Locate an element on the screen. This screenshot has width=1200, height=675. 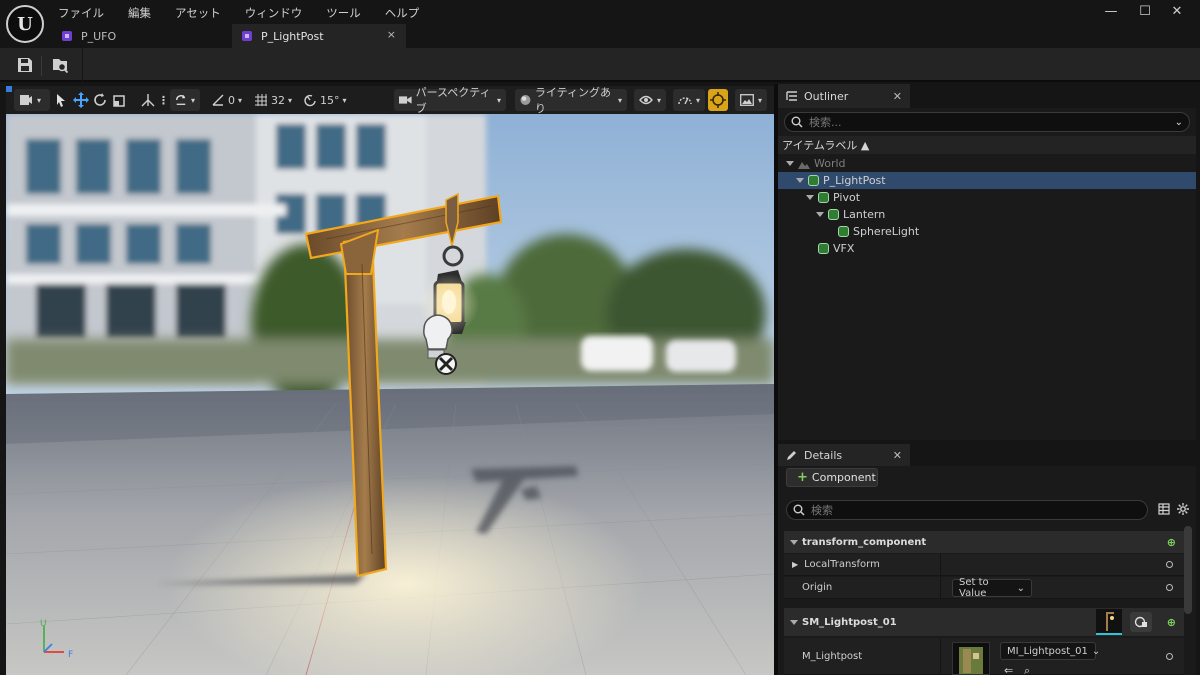
material-row: M_Lightpost MI_Lightpost_01 ⌄ ⇐ ⌕ is located at coordinates (984, 656).